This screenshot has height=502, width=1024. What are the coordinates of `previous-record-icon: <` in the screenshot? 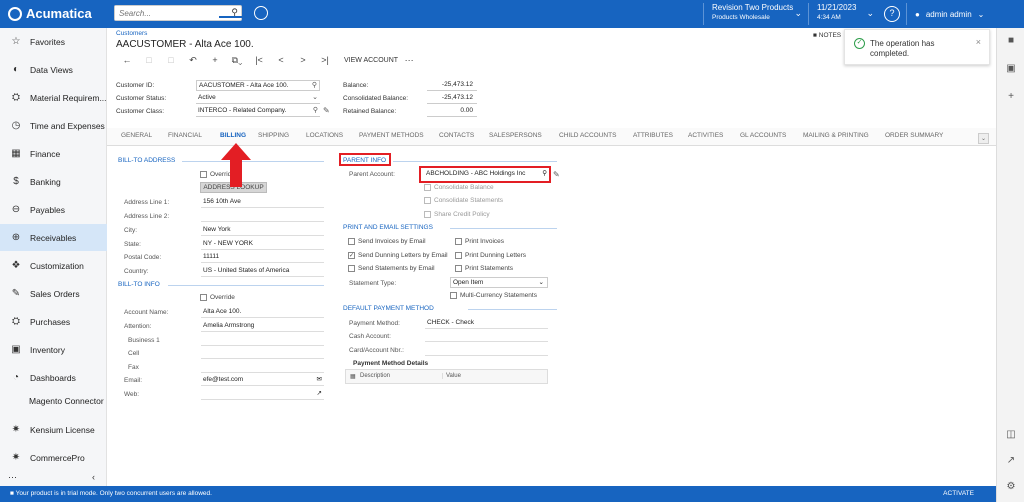 It's located at (281, 60).